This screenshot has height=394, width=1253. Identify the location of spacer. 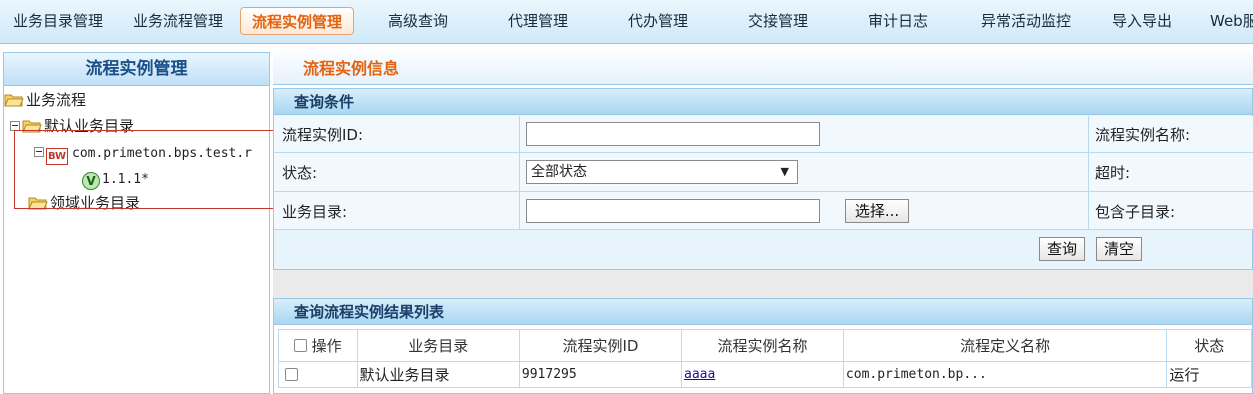
(763, 284).